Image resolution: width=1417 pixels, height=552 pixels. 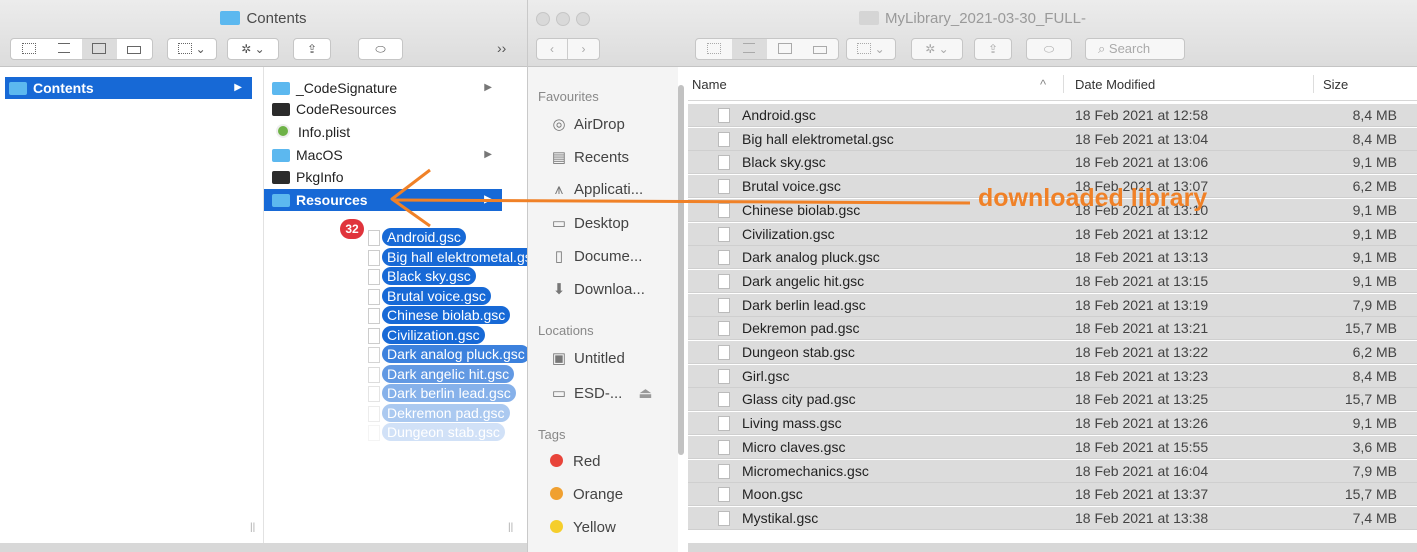 What do you see at coordinates (682, 201) in the screenshot?
I see `arrow-line` at bounding box center [682, 201].